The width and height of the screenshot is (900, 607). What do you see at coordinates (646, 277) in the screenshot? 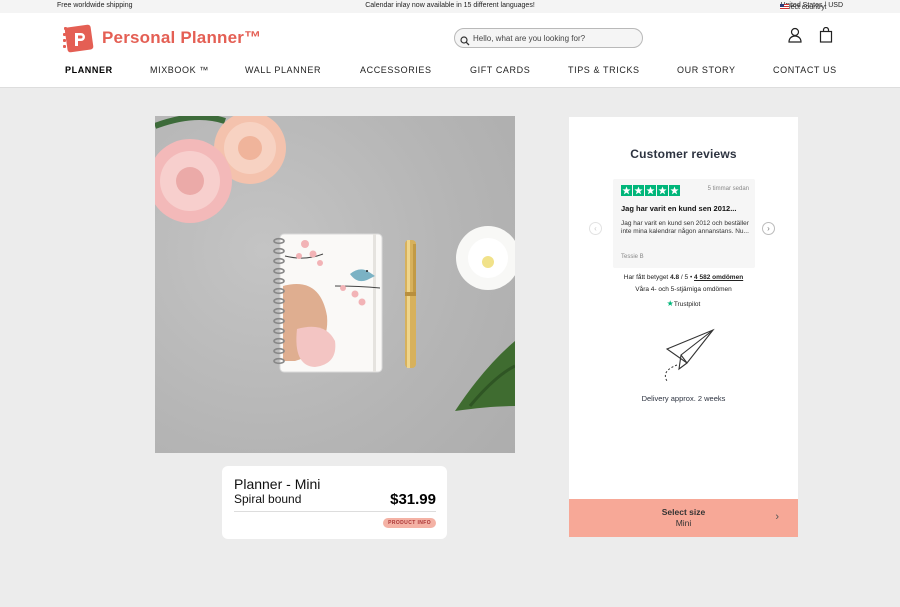
I see `score-prefix: Har fått betyget` at bounding box center [646, 277].